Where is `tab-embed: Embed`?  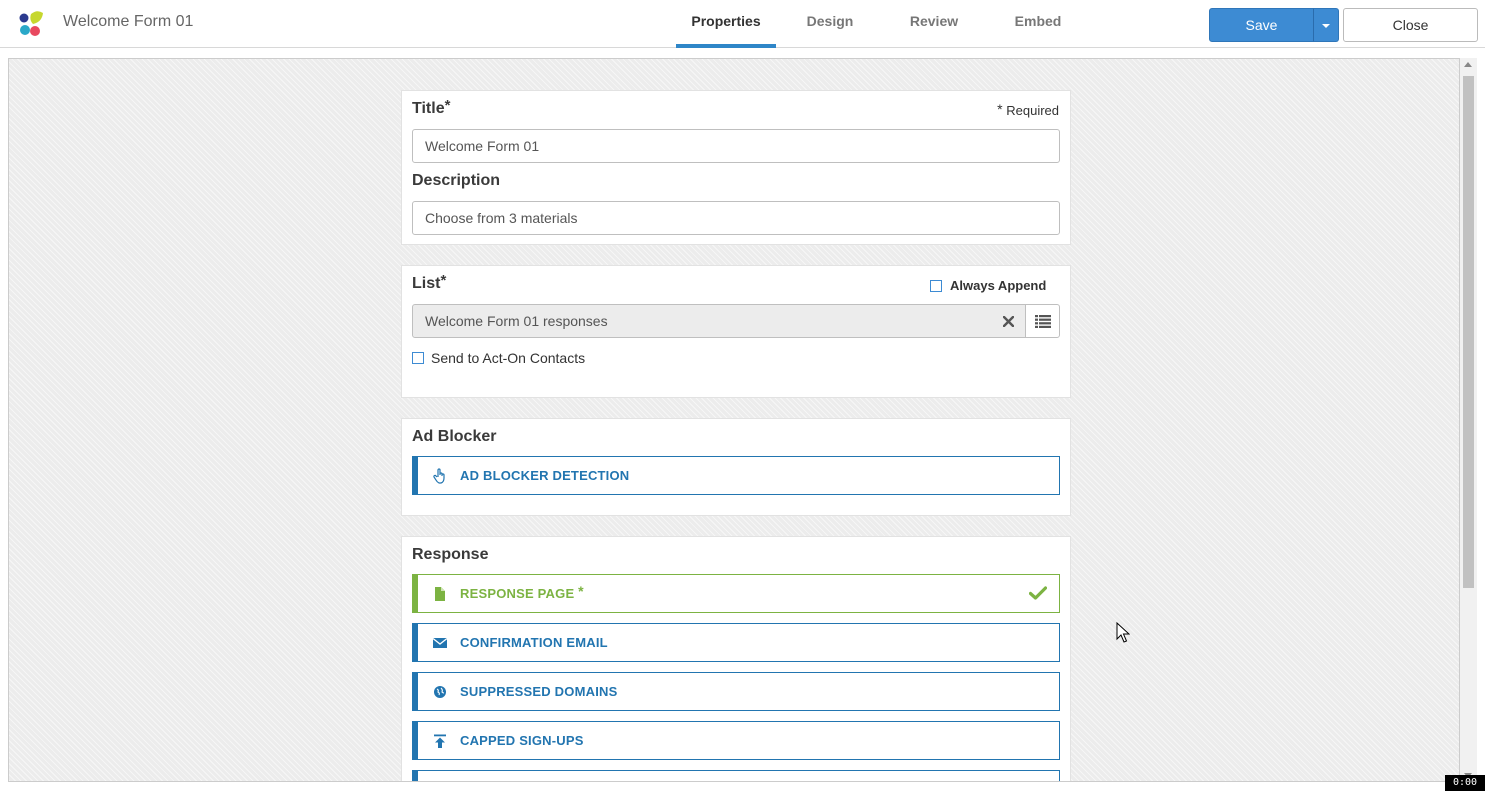
tab-embed: Embed is located at coordinates (1038, 24).